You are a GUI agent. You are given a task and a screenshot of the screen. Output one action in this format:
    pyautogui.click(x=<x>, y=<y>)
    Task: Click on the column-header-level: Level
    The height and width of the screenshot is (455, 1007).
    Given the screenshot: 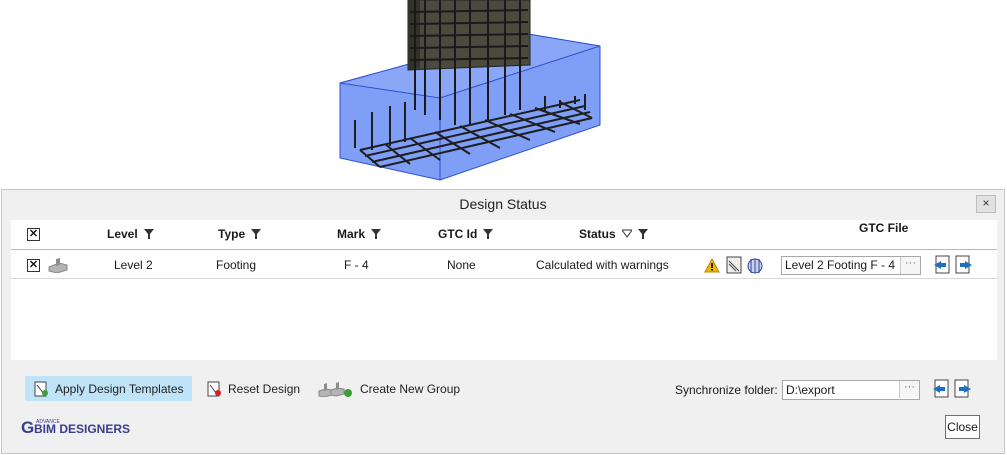 What is the action you would take?
    pyautogui.click(x=130, y=234)
    